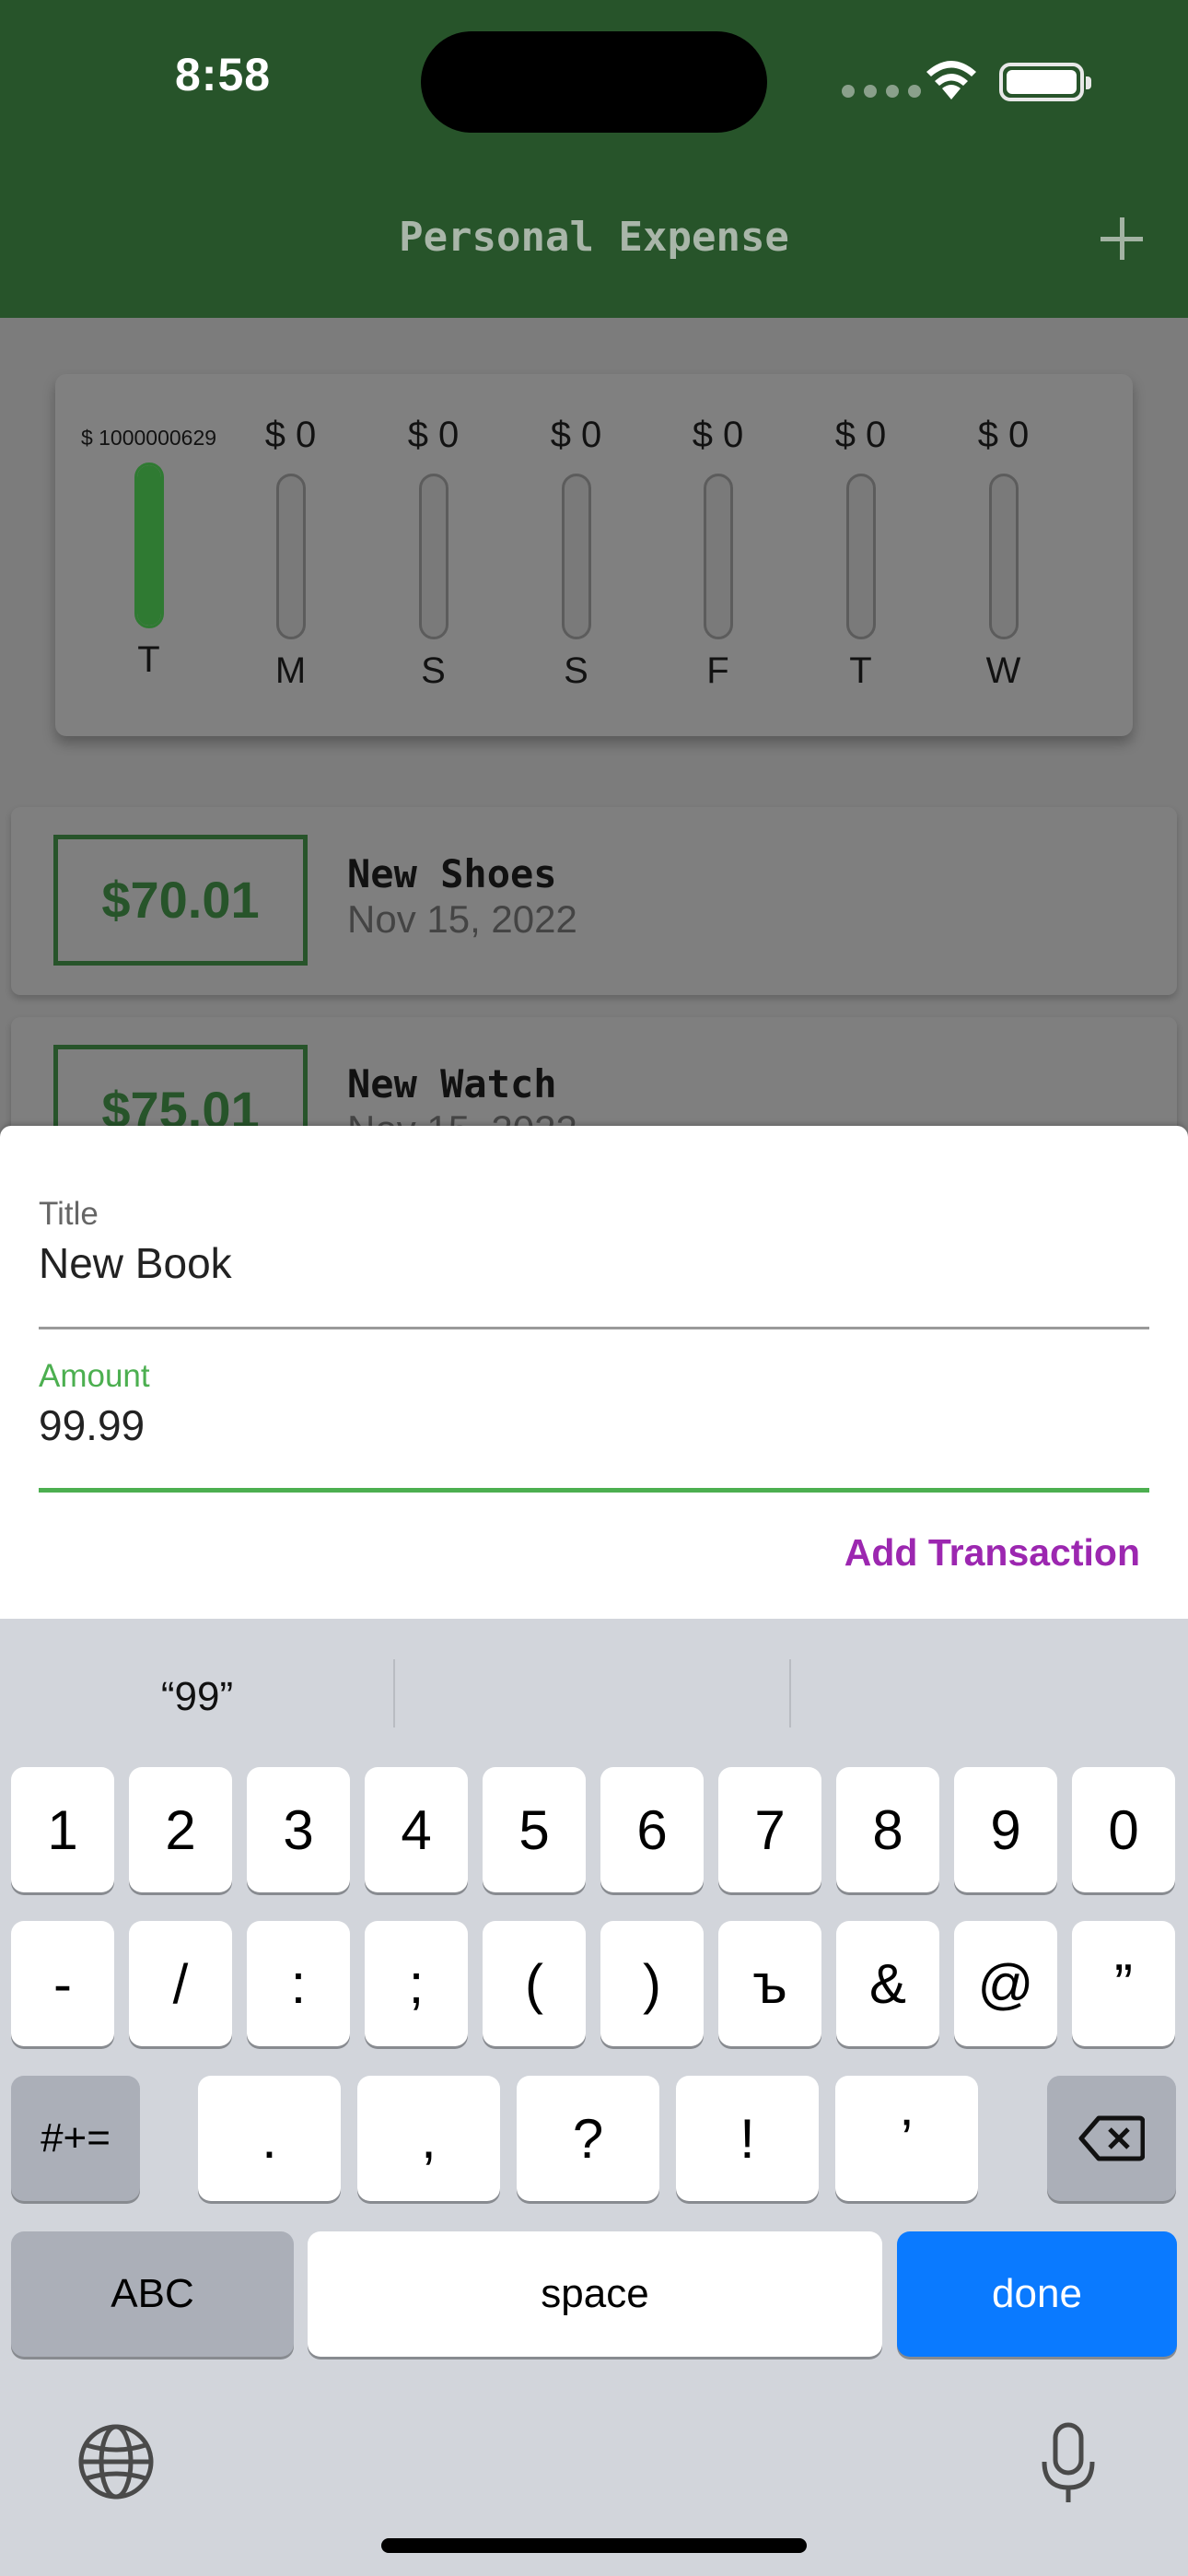 The width and height of the screenshot is (1188, 2576). What do you see at coordinates (94, 1376) in the screenshot?
I see `amount-field-label: Amount` at bounding box center [94, 1376].